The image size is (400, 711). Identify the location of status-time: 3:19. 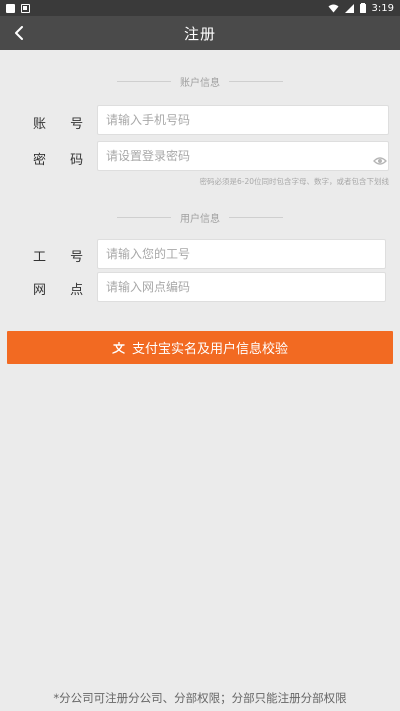
(382, 8).